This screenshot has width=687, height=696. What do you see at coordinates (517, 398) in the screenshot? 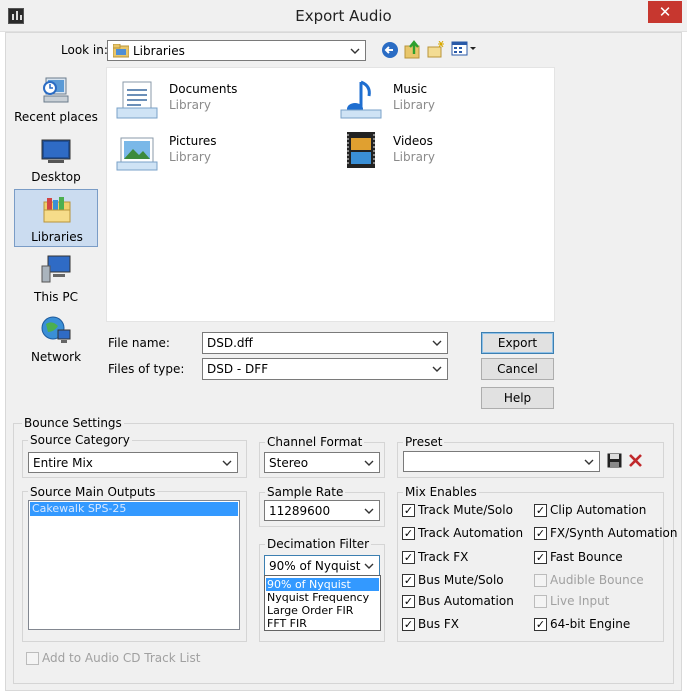
I see `help-button: Help` at bounding box center [517, 398].